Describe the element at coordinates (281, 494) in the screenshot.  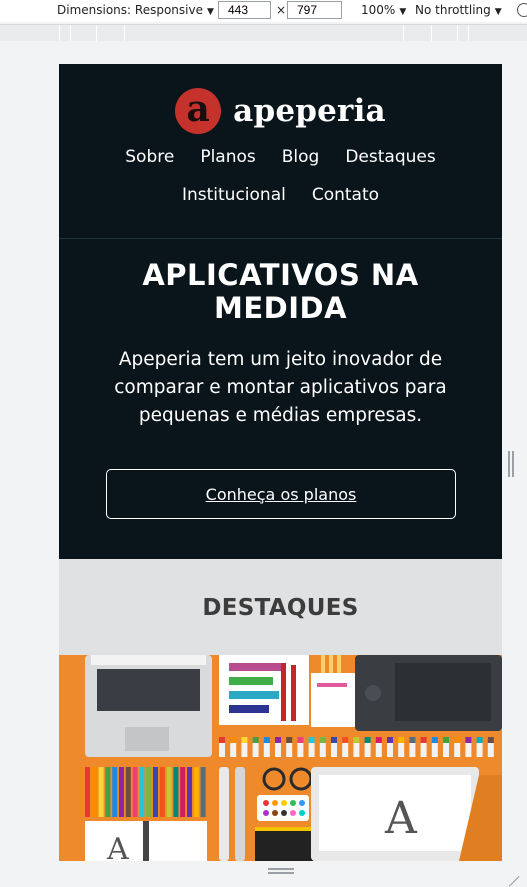
I see `cta-button: Conheça os planos` at that location.